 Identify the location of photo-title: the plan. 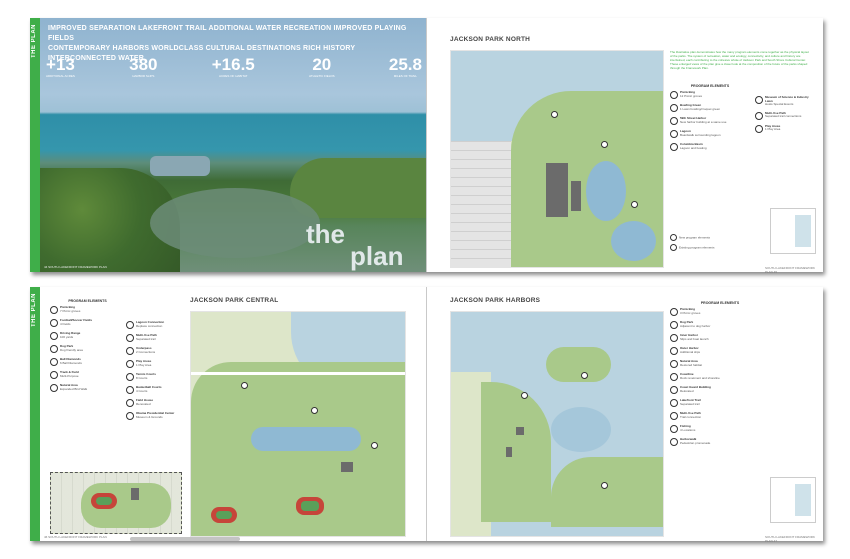
(355, 245).